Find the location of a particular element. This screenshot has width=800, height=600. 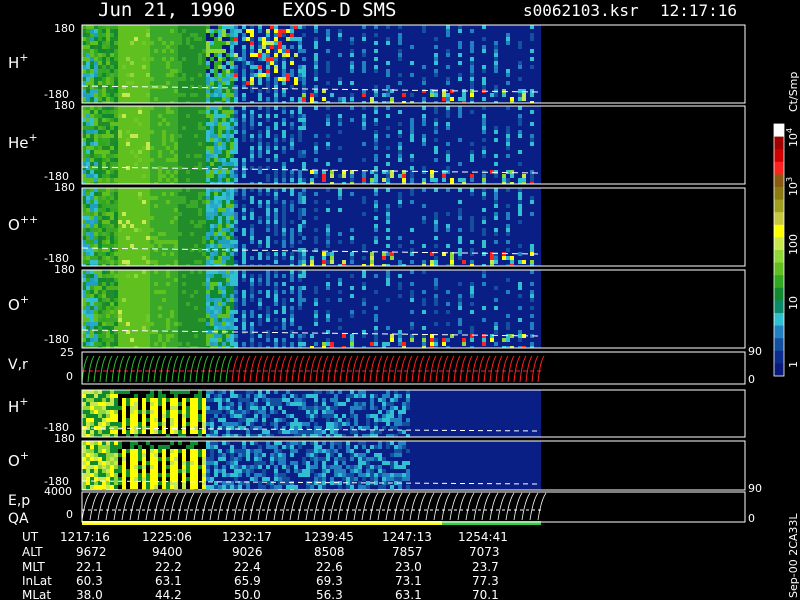

ephemeris-cell: 9026 is located at coordinates (247, 552).